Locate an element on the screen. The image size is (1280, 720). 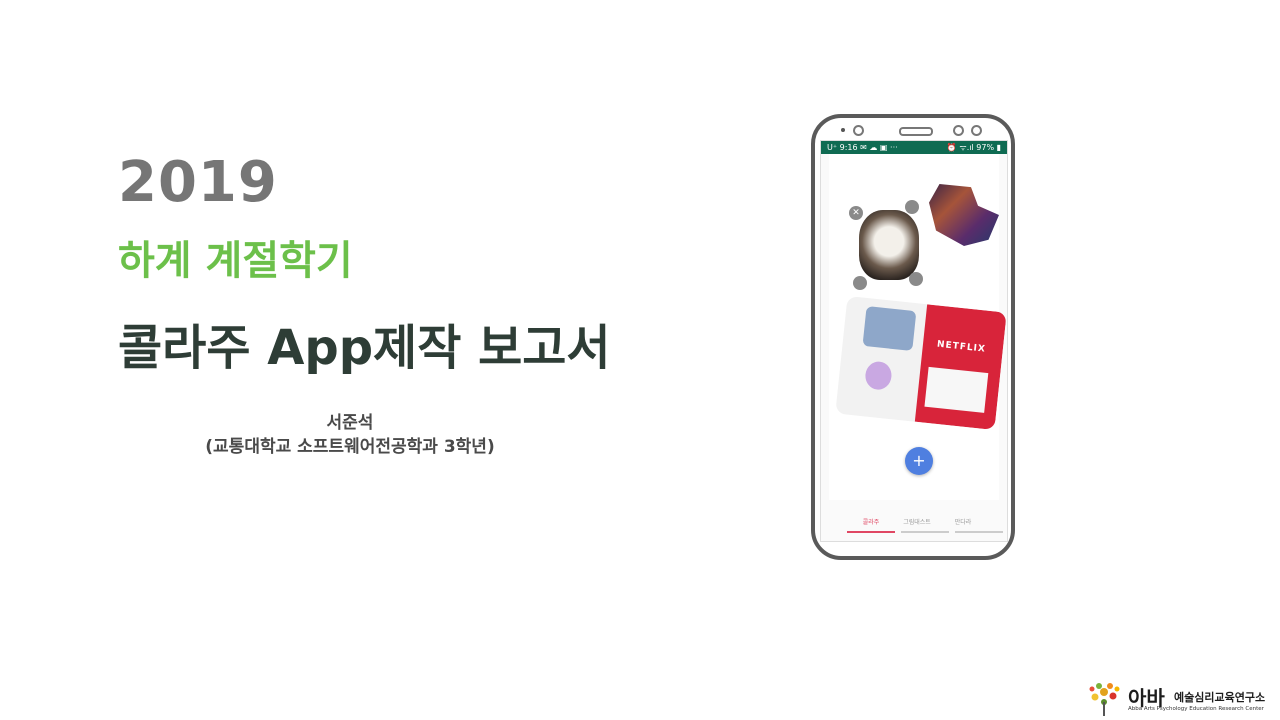
dog-sticker is located at coordinates (889, 245).